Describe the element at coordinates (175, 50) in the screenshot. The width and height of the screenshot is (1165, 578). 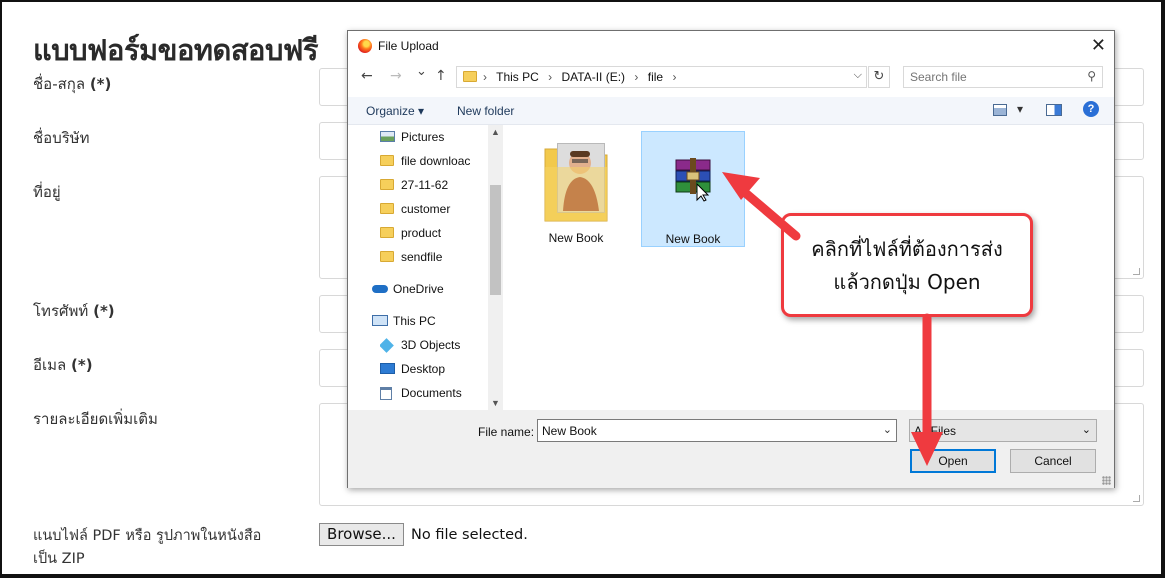
I see `form-title: แบบฟอร์มขอทดสอบฟรี` at that location.